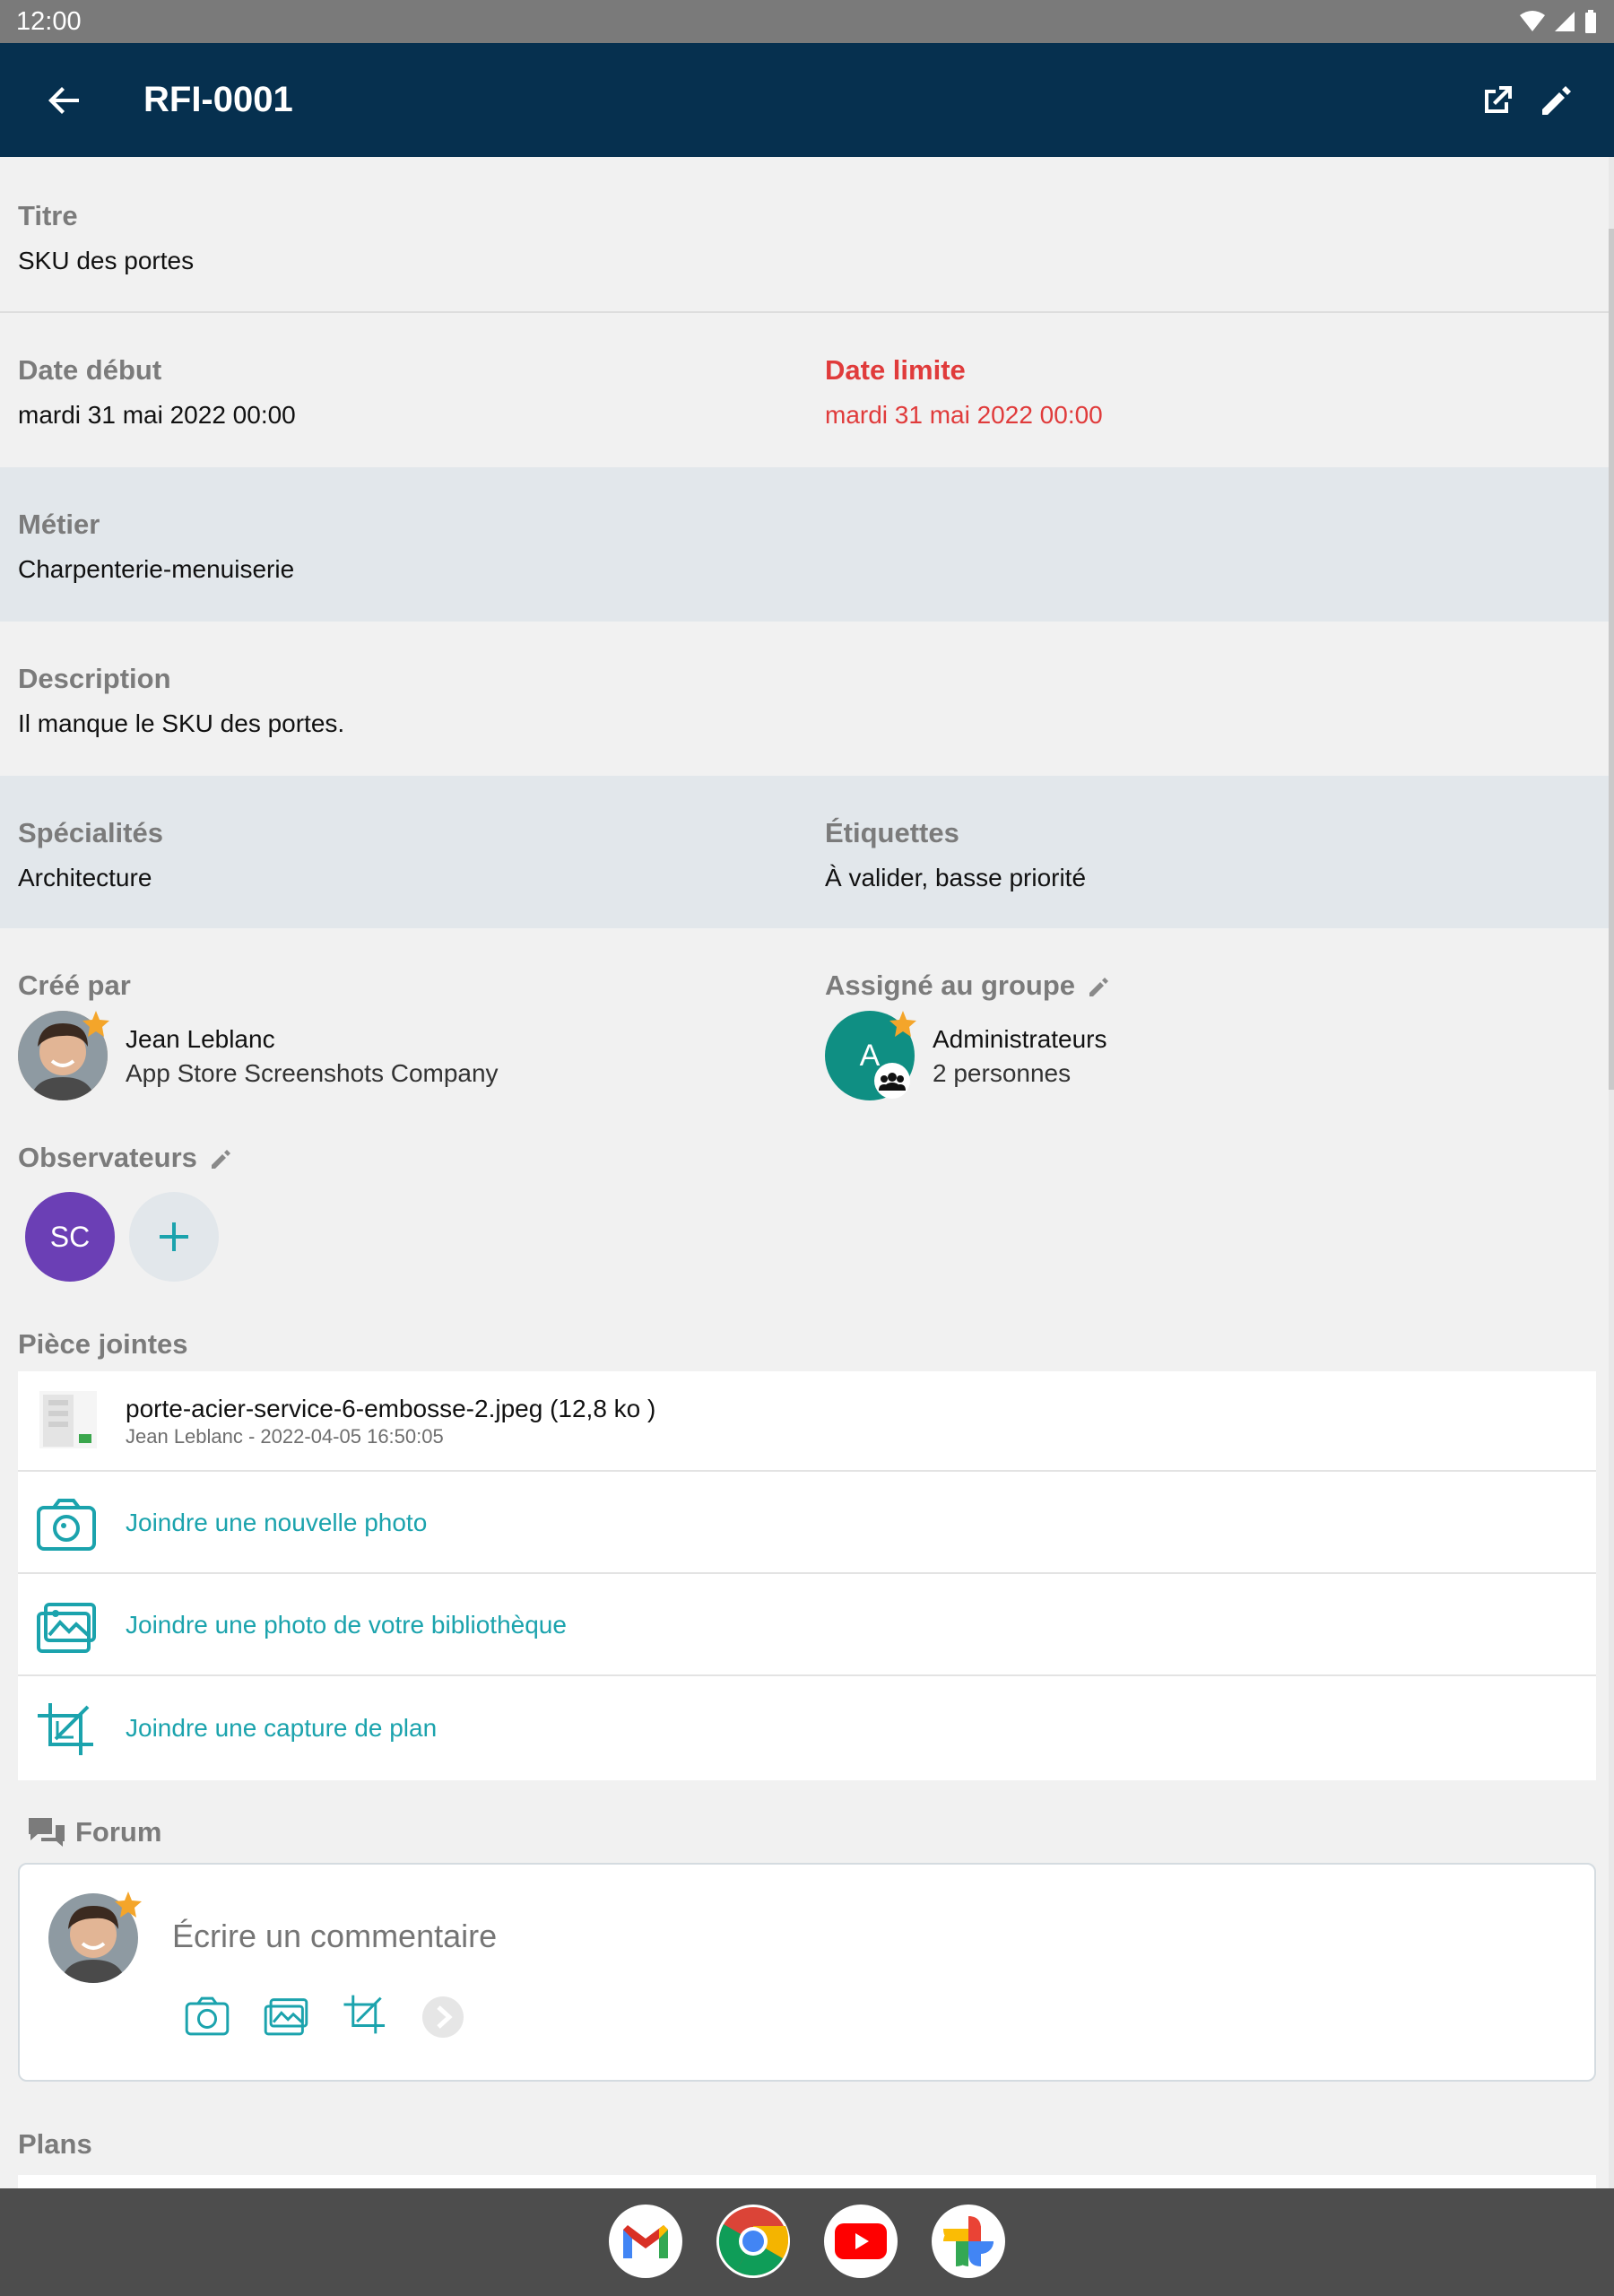 The height and width of the screenshot is (2296, 1614). I want to click on forum-header: Forum, so click(94, 1832).